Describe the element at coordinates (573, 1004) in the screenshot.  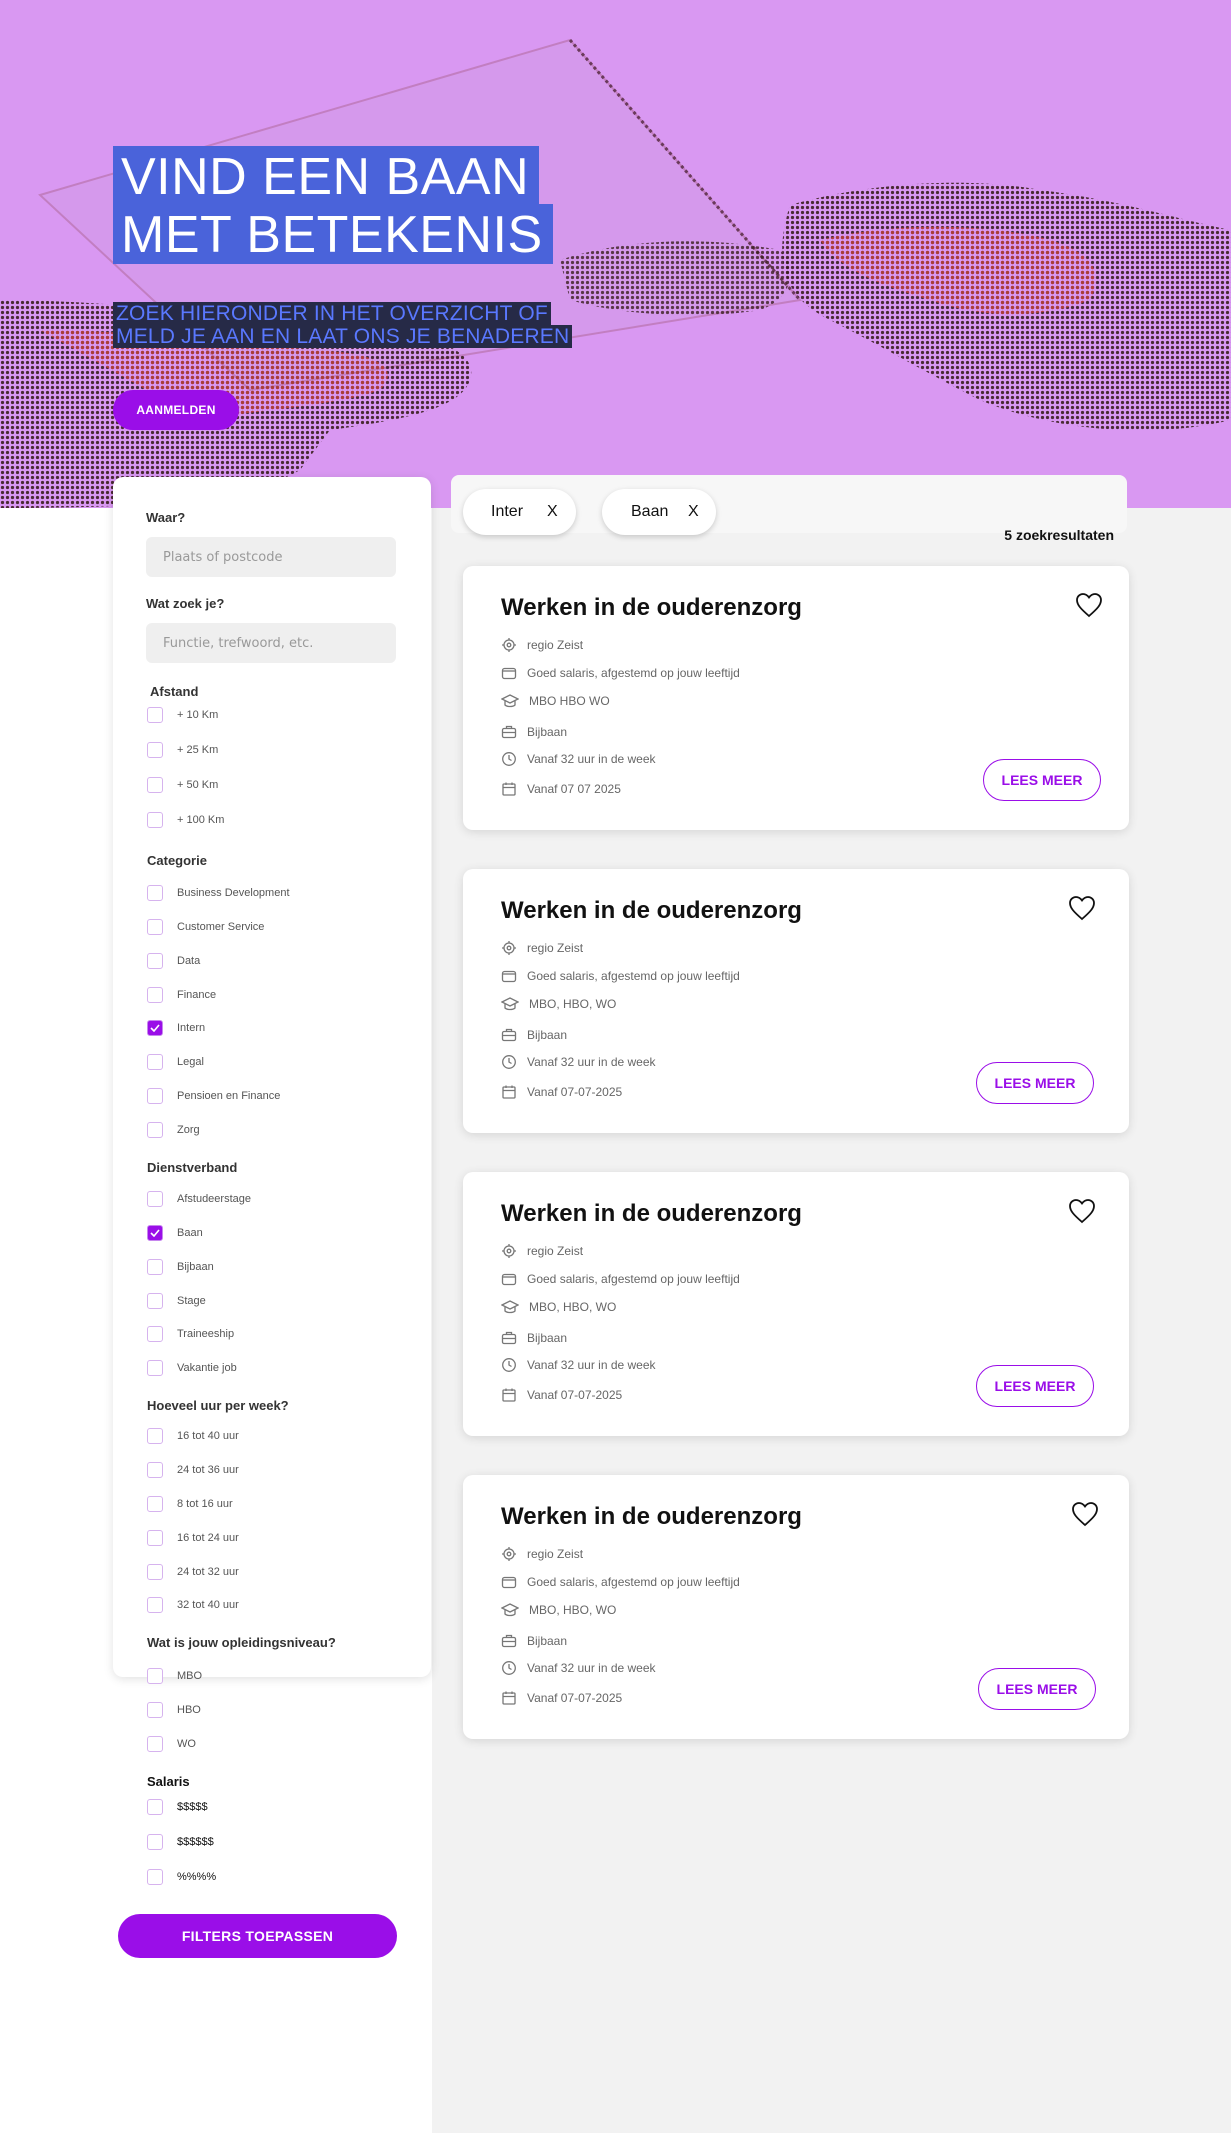
I see `job-education-text: MBO, HBO, WO` at that location.